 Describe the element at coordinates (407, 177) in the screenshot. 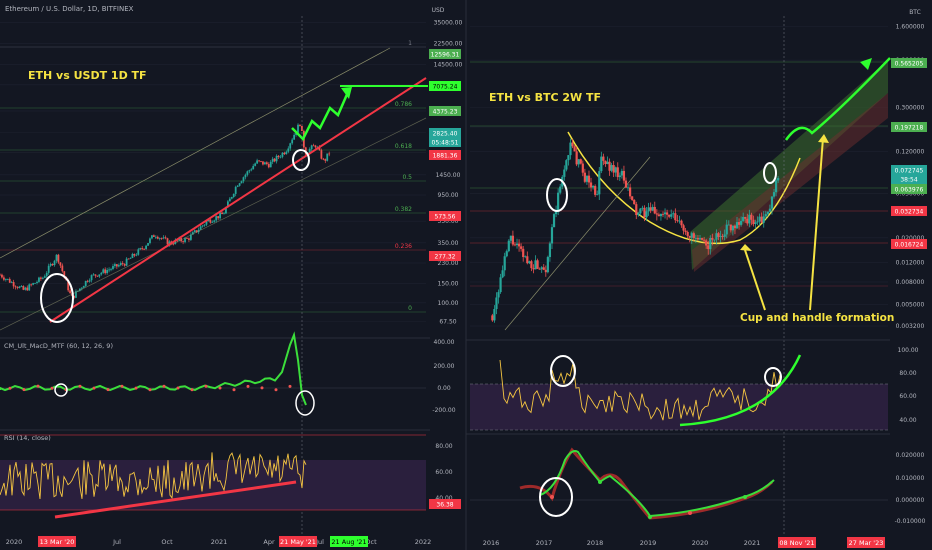

I see `fib-level-label: 0.5` at that location.